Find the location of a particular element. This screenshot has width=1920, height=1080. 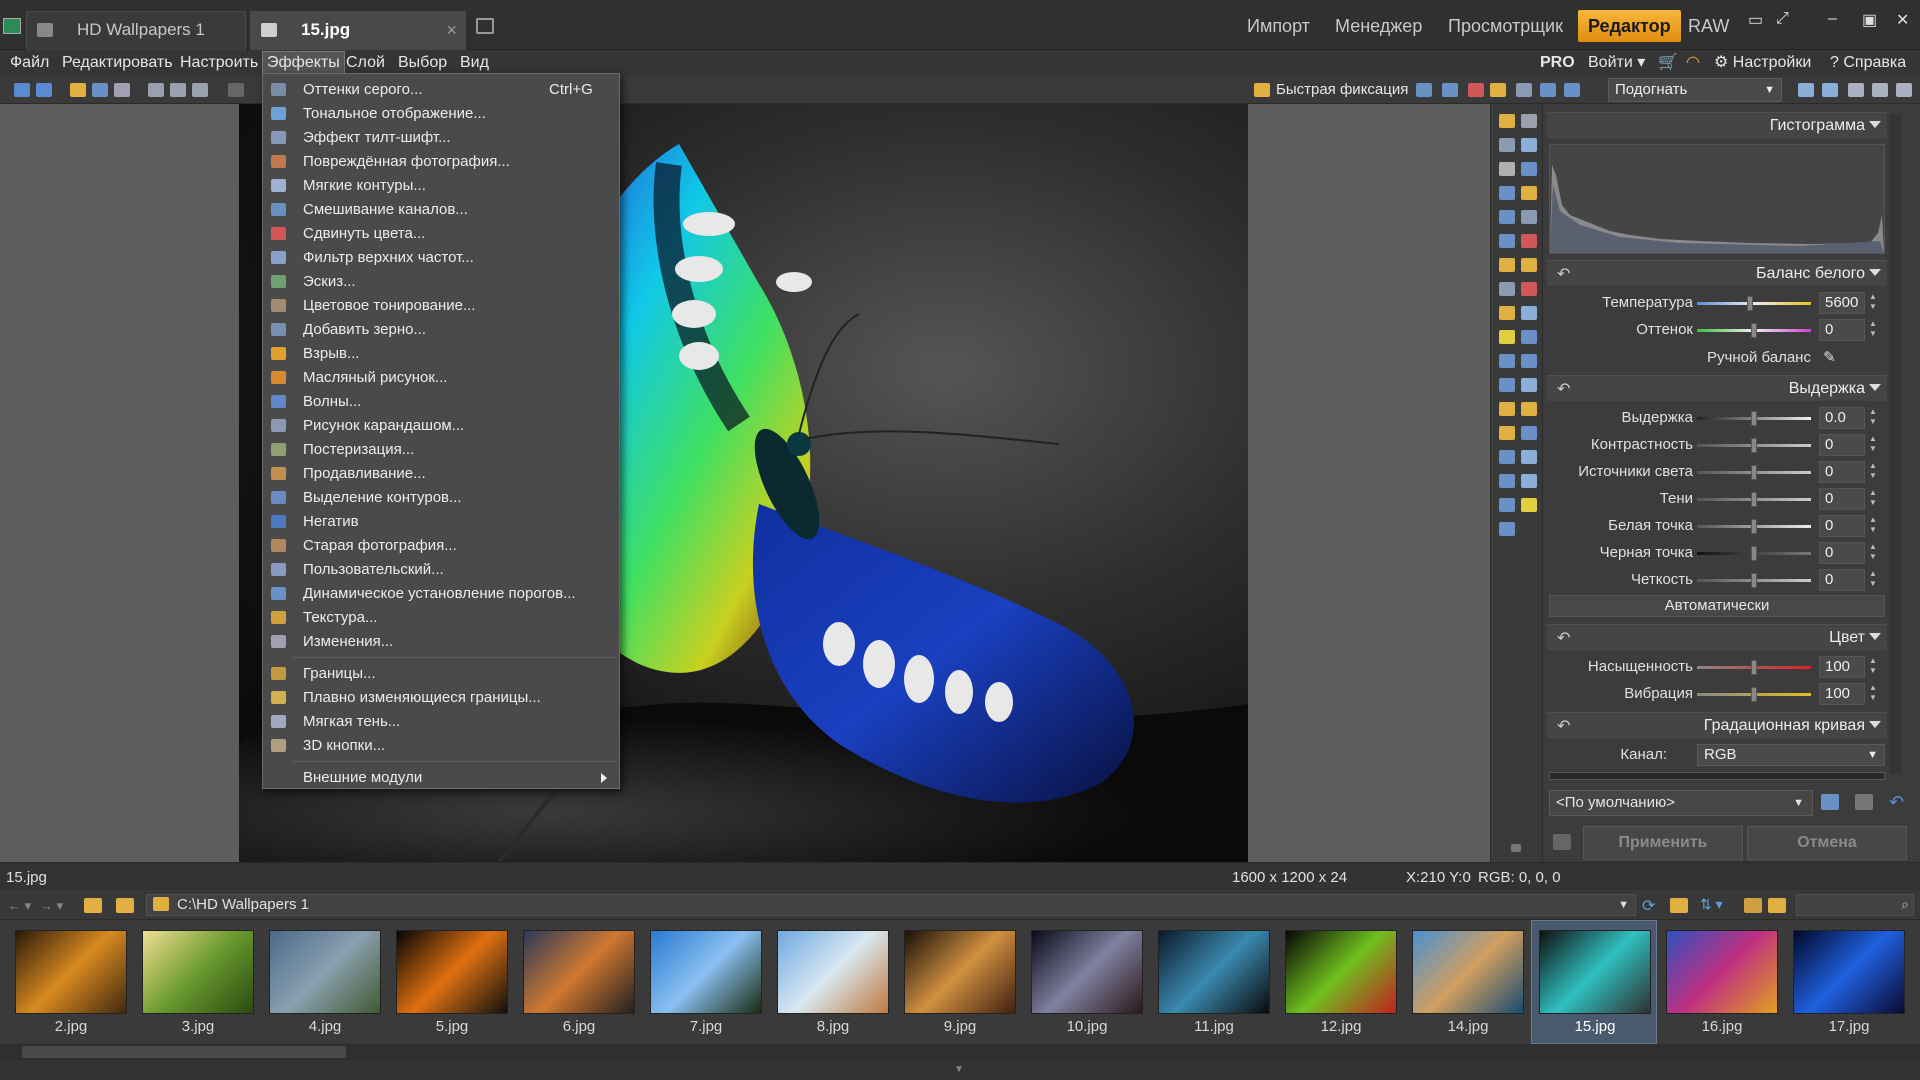

canvas-size-icon is located at coordinates (1507, 241).